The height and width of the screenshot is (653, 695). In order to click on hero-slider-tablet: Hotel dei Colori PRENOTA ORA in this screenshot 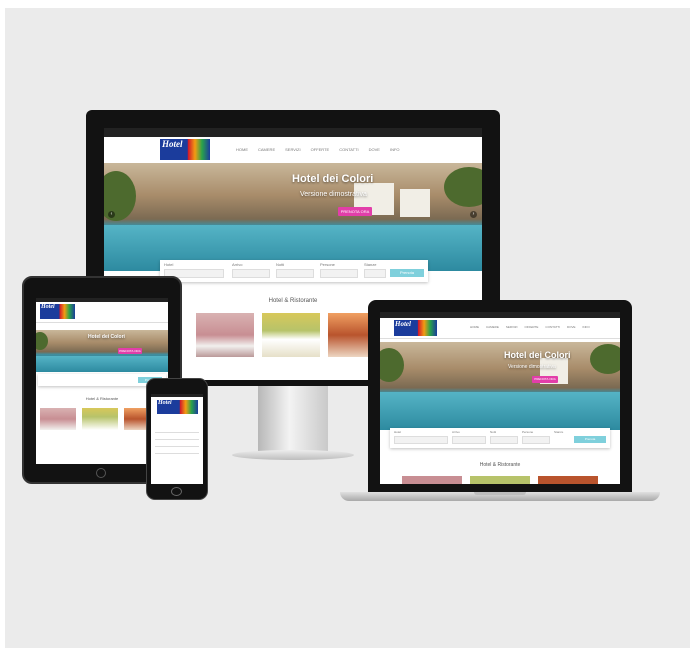, I will do `click(102, 351)`.